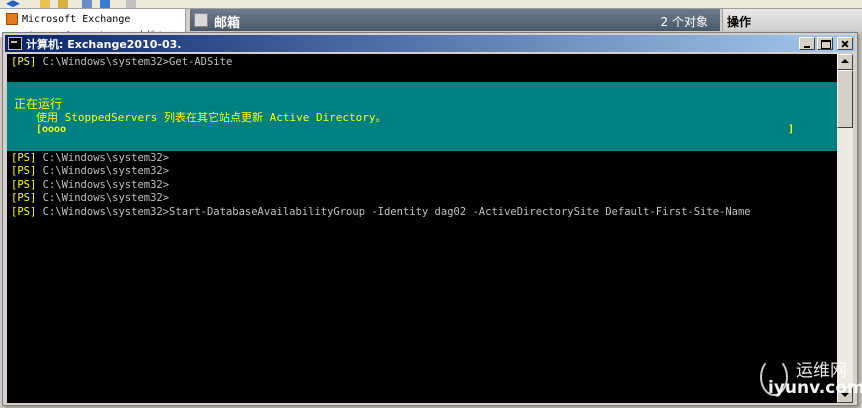 This screenshot has height=408, width=862. Describe the element at coordinates (15, 43) in the screenshot. I see `console-icon` at that location.